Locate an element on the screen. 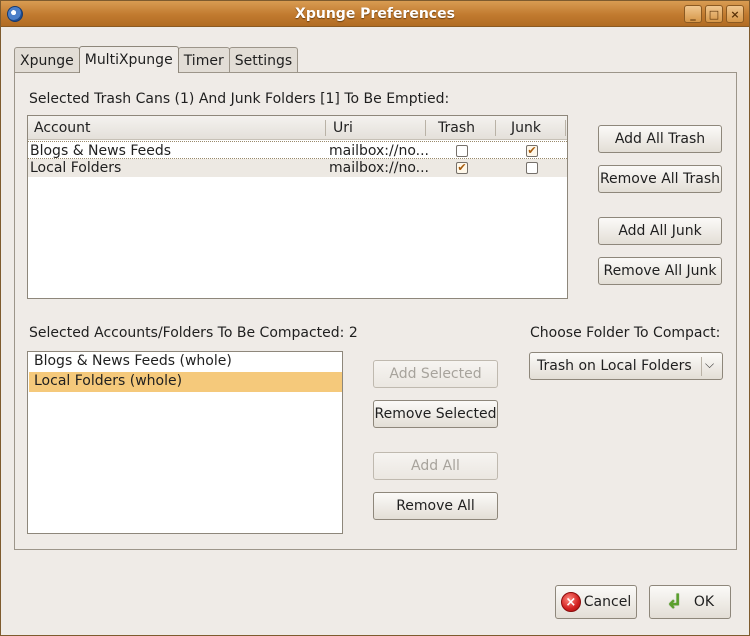 The image size is (750, 636). add-all-trash-button: Add All Trash is located at coordinates (660, 139).